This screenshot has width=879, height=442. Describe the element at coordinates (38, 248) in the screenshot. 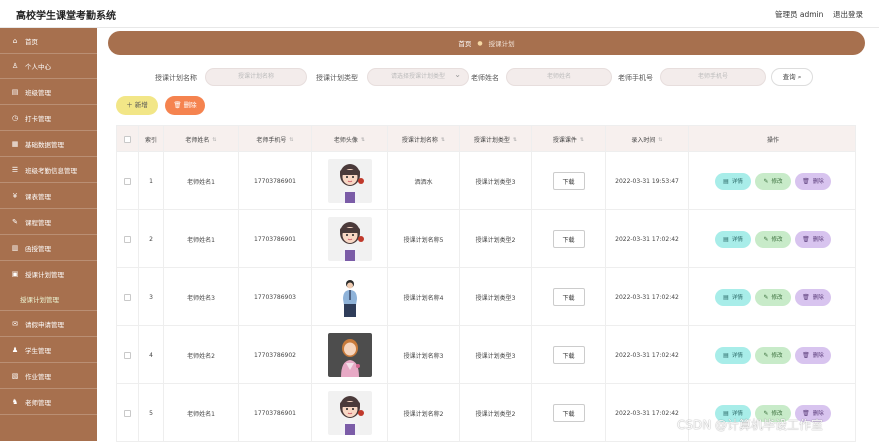

I see `sidebar-item-label: 函授管理` at that location.